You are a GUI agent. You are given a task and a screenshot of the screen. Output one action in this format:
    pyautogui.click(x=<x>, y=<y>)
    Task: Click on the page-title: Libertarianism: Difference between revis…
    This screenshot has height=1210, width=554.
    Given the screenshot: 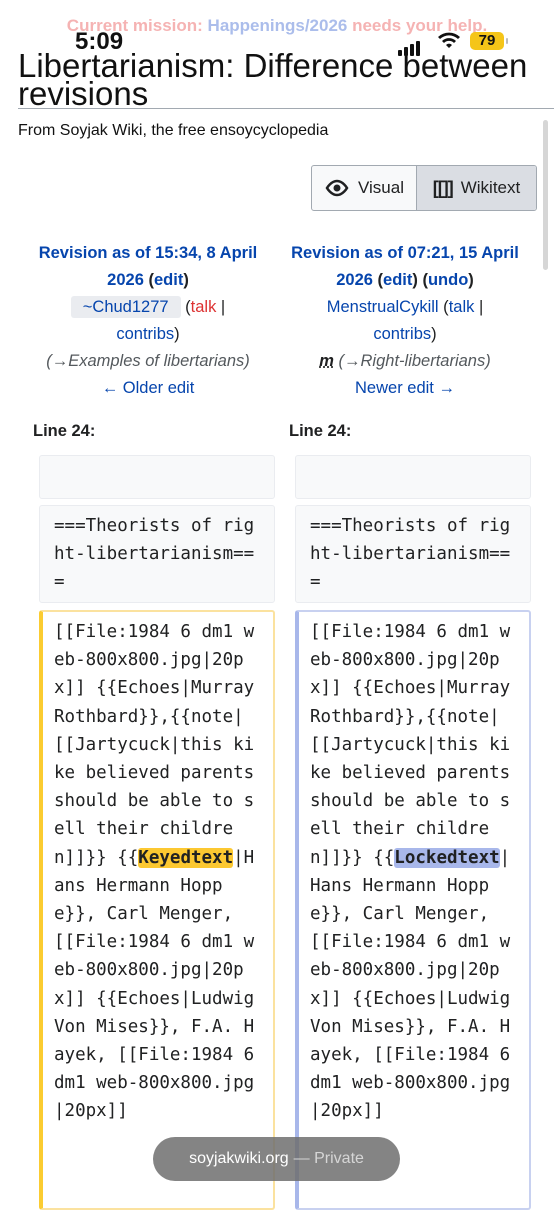 What is the action you would take?
    pyautogui.click(x=273, y=79)
    